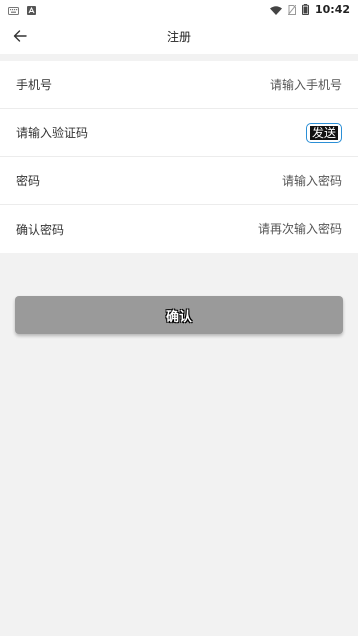  Describe the element at coordinates (179, 85) in the screenshot. I see `phone-row: 手机号` at that location.